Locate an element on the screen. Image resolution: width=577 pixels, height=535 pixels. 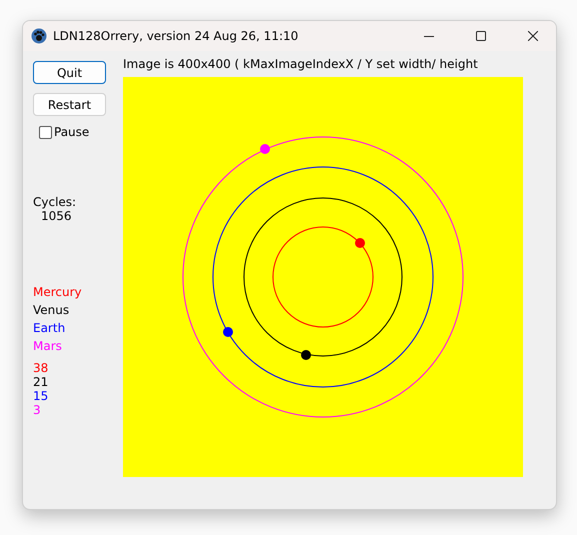
planet-name: Mars is located at coordinates (48, 346).